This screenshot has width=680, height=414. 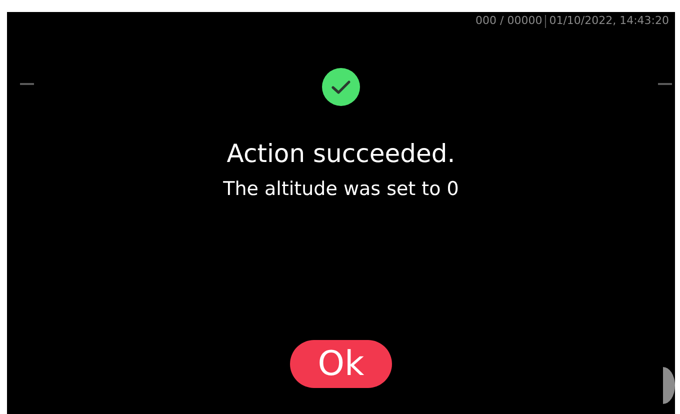 What do you see at coordinates (669, 385) in the screenshot?
I see `half-circle-handle` at bounding box center [669, 385].